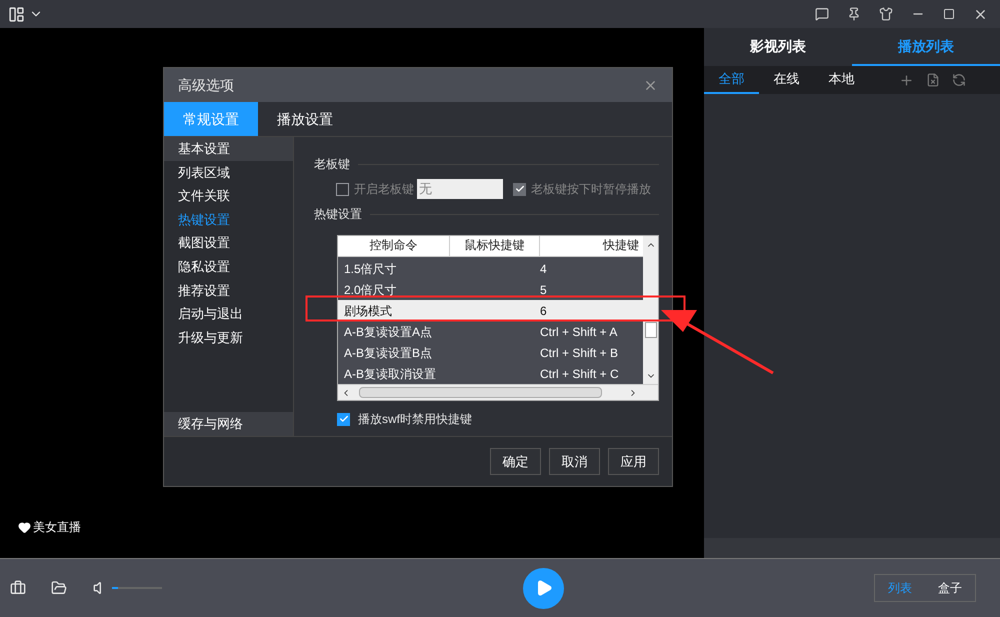 The image size is (1000, 617). Describe the element at coordinates (949, 14) in the screenshot. I see `maximize-icon` at that location.